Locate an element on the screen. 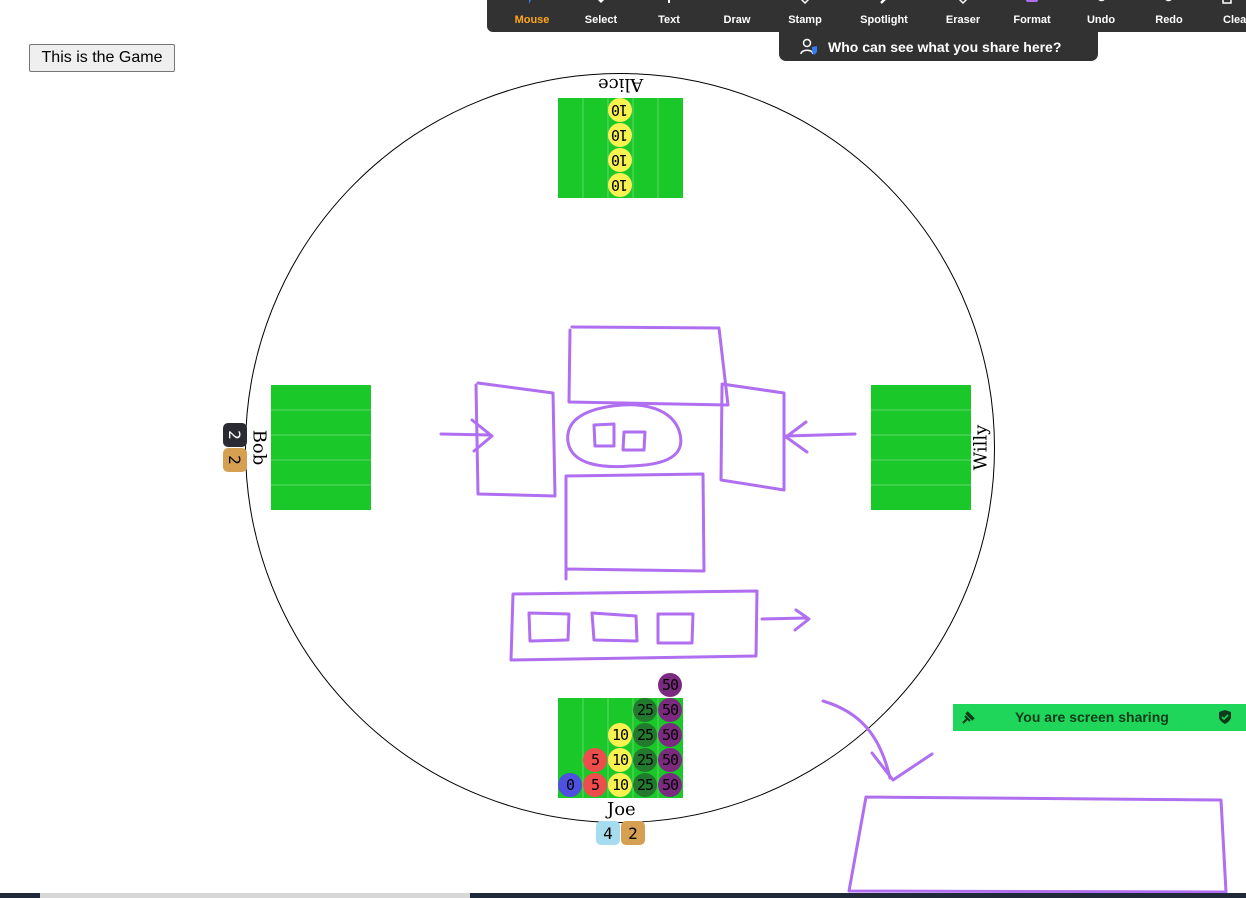  toolbar-format: Format is located at coordinates (1032, 16).